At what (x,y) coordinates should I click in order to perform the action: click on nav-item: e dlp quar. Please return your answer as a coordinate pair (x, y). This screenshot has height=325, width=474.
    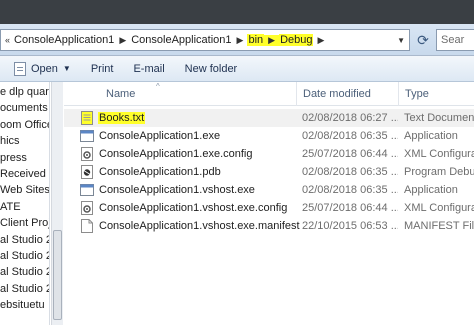
    Looking at the image, I should click on (24, 92).